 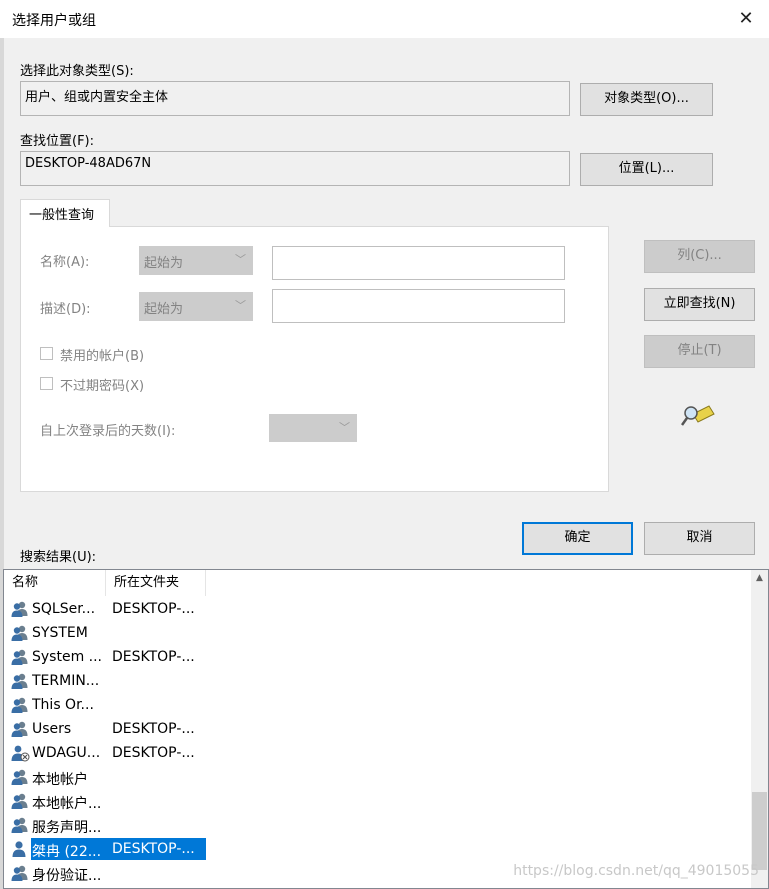 What do you see at coordinates (698, 415) in the screenshot?
I see `search-flashlight-icon` at bounding box center [698, 415].